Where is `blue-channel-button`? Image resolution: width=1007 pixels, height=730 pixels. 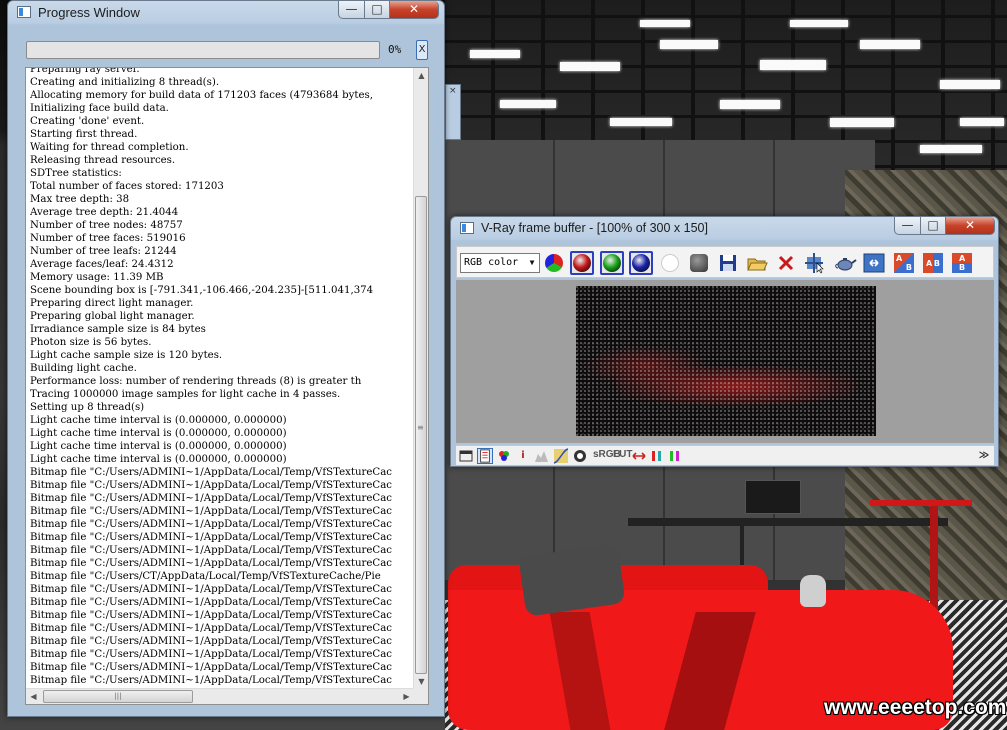
blue-channel-button is located at coordinates (641, 263).